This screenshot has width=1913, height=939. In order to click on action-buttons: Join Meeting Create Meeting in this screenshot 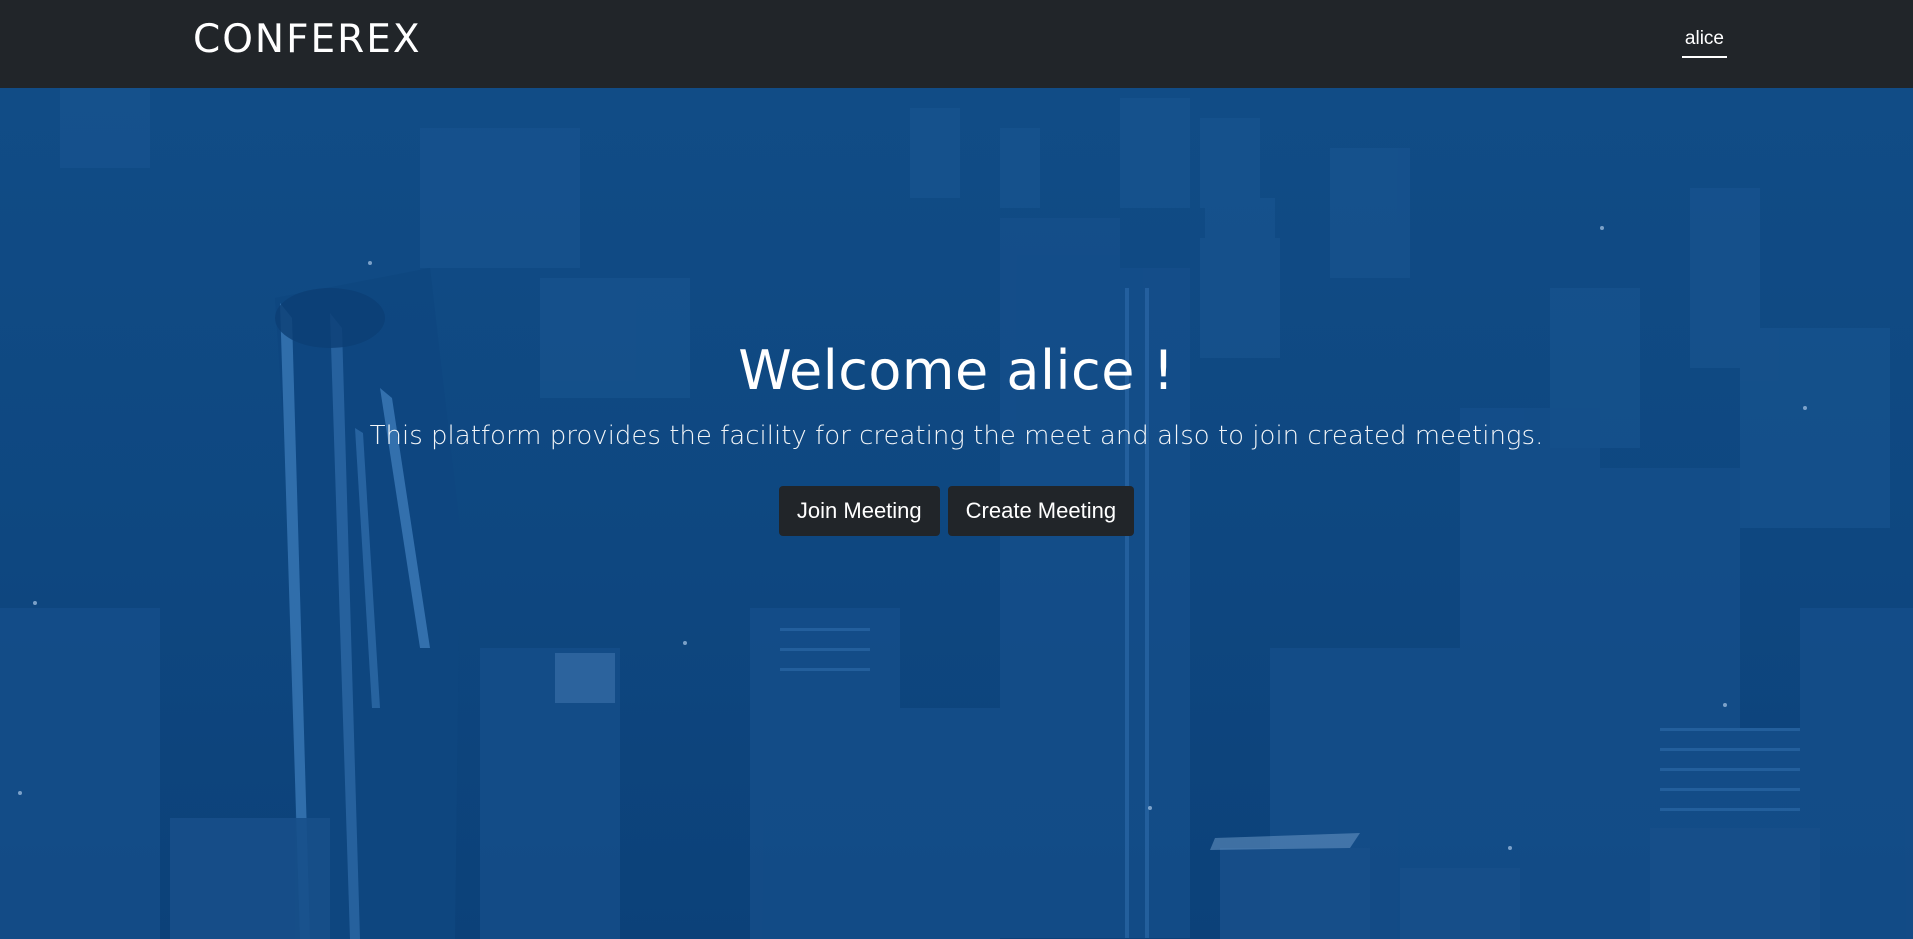, I will do `click(956, 511)`.